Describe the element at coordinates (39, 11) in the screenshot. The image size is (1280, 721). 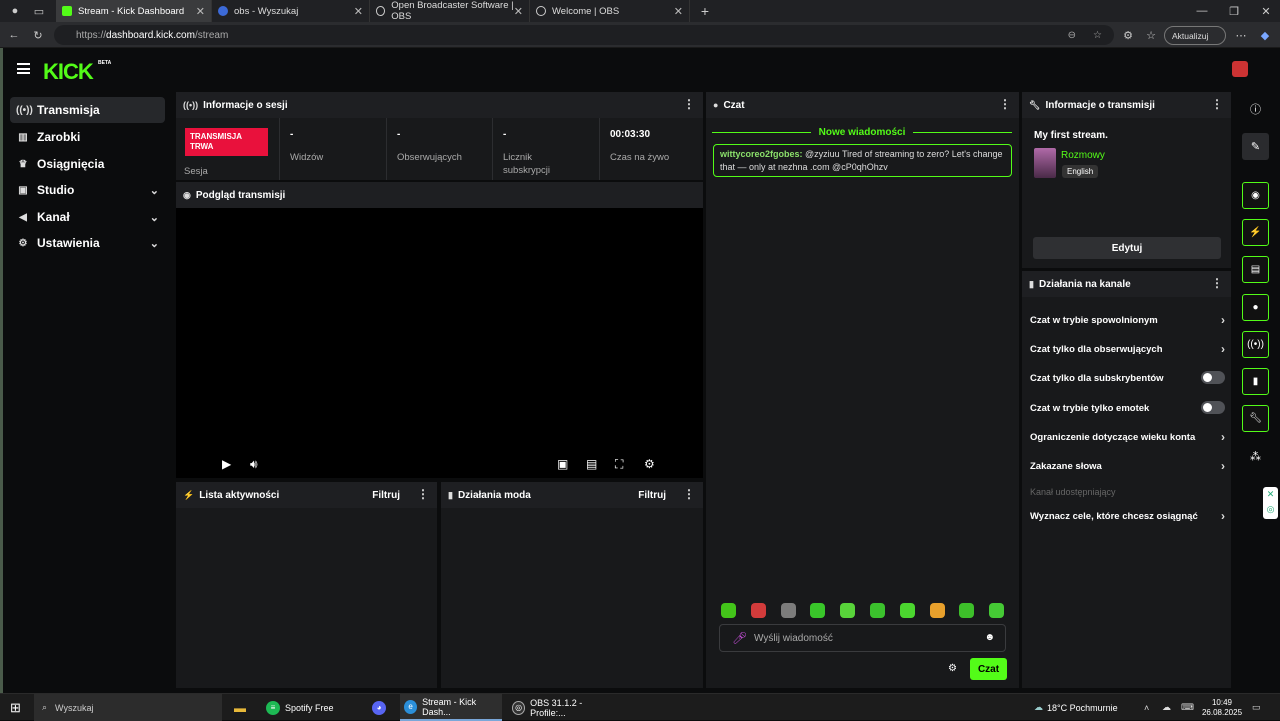
I see `workspaces-icon: ▭` at that location.